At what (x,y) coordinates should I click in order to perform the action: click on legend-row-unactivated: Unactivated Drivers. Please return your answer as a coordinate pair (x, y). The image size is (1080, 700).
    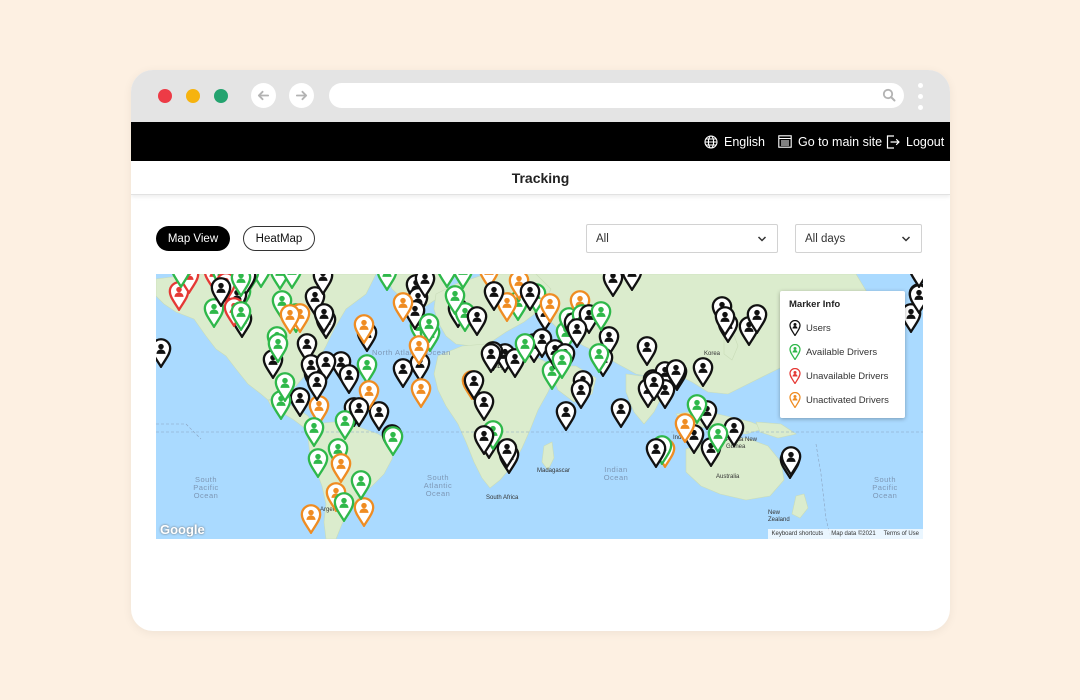
    Looking at the image, I should click on (842, 400).